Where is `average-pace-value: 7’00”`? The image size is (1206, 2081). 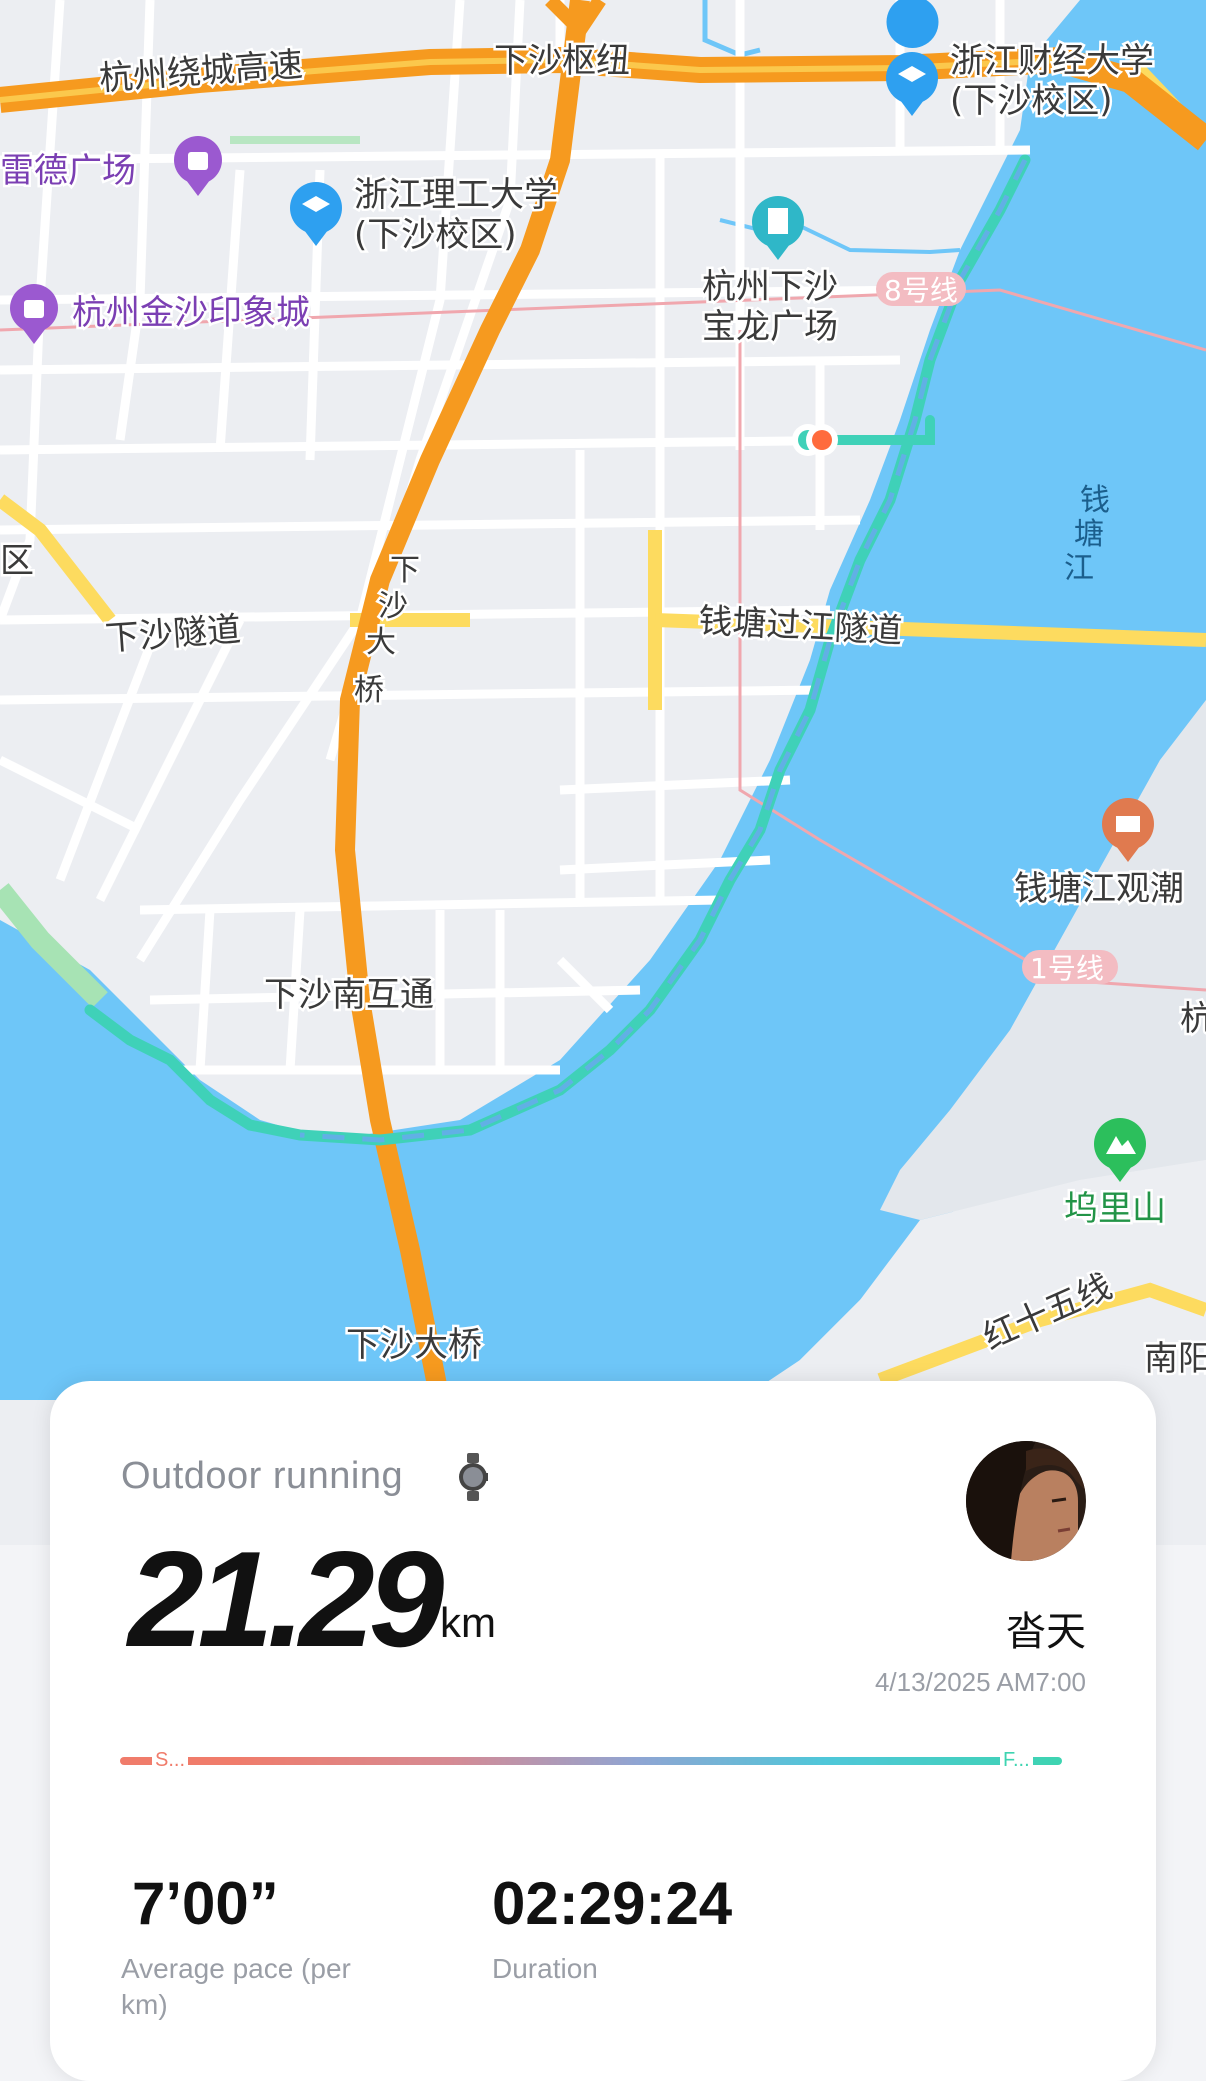
average-pace-value: 7’00” is located at coordinates (205, 1903).